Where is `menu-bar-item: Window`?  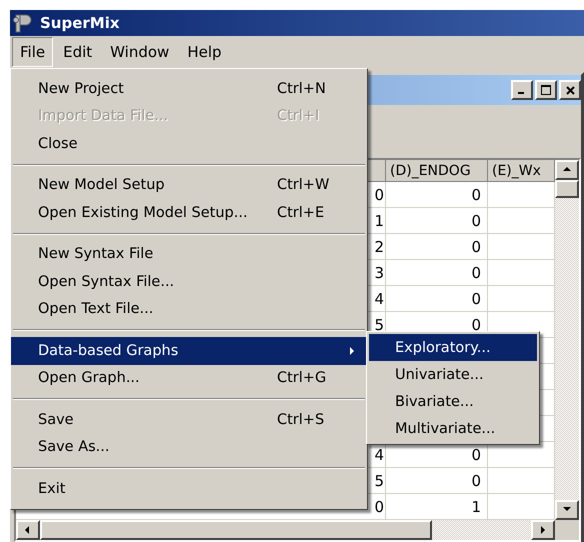 menu-bar-item: Window is located at coordinates (140, 52).